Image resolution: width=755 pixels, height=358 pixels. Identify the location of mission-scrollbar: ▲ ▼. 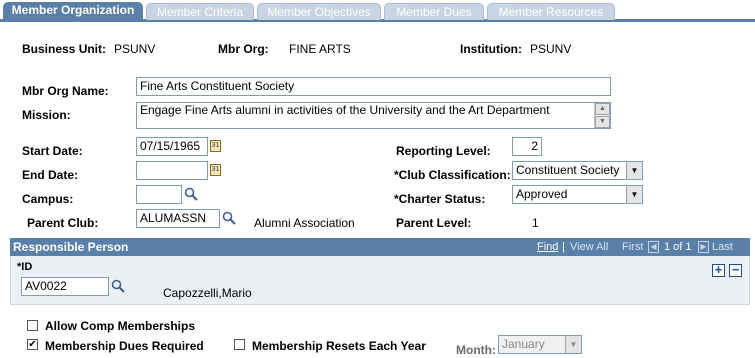
(602, 115).